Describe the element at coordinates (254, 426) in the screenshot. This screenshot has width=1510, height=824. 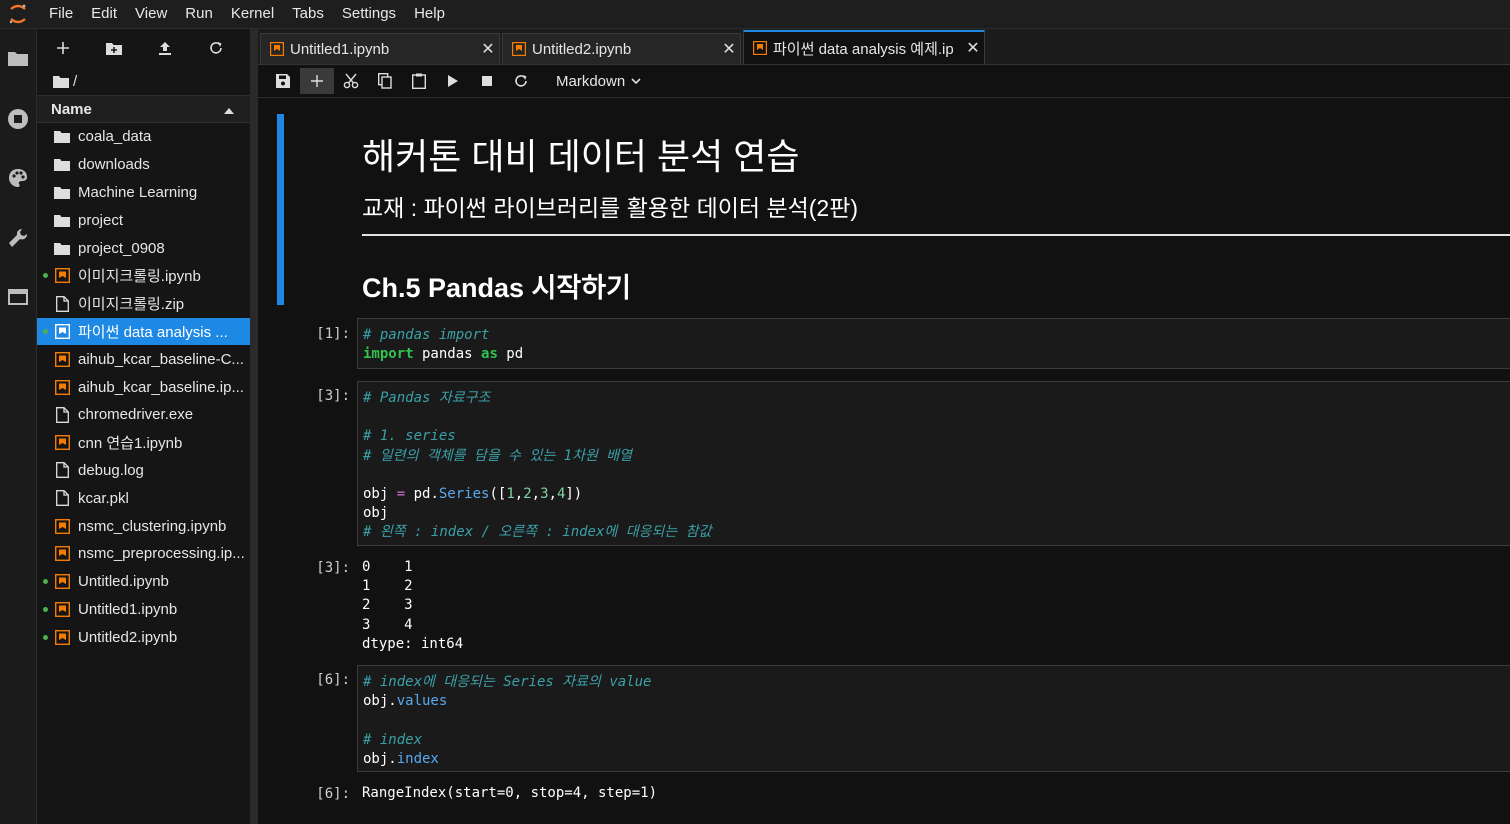
I see `panel-splitter` at that location.